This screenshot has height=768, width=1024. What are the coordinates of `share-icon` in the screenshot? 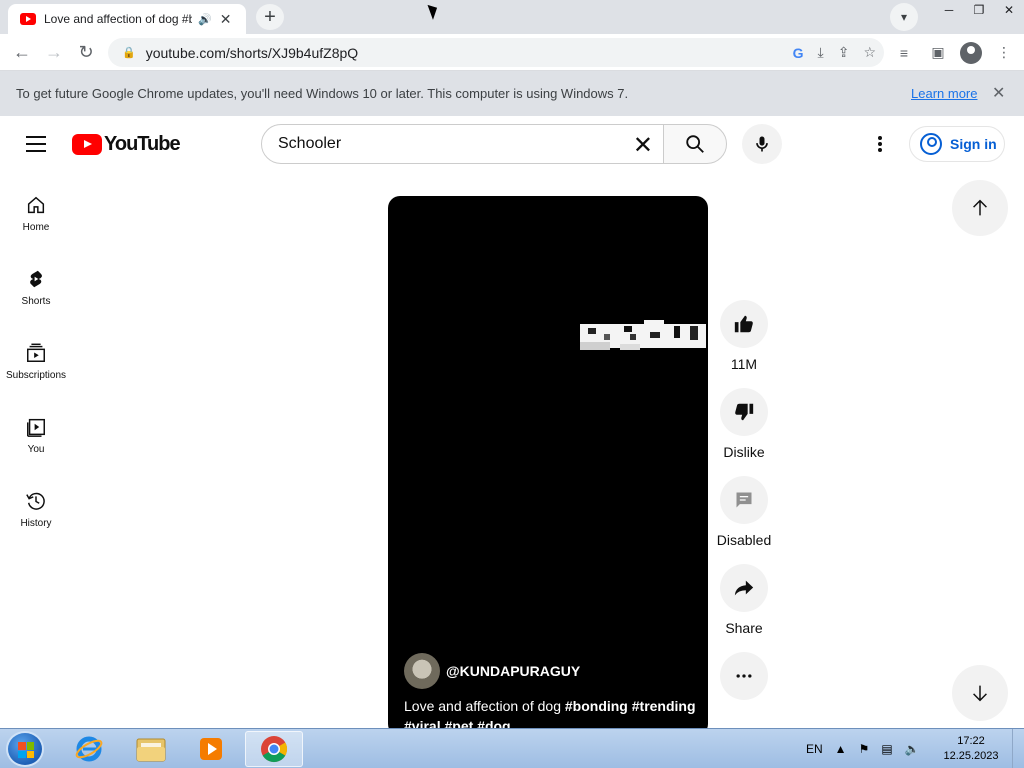 It's located at (744, 588).